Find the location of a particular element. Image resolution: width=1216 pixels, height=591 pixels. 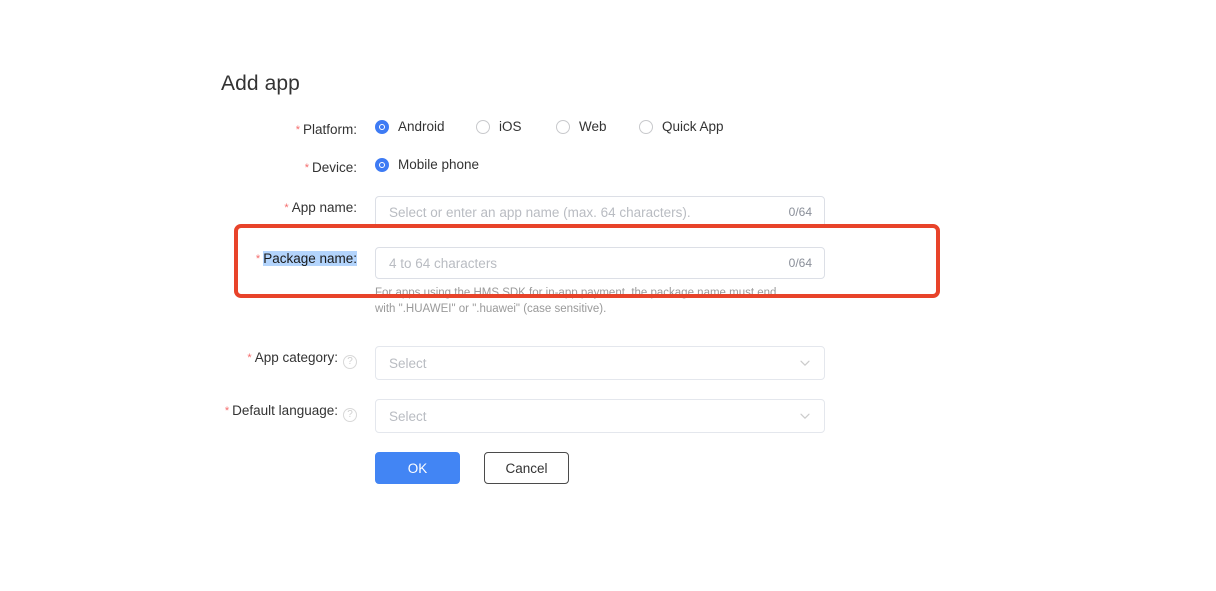

app-name-input is located at coordinates (600, 212).